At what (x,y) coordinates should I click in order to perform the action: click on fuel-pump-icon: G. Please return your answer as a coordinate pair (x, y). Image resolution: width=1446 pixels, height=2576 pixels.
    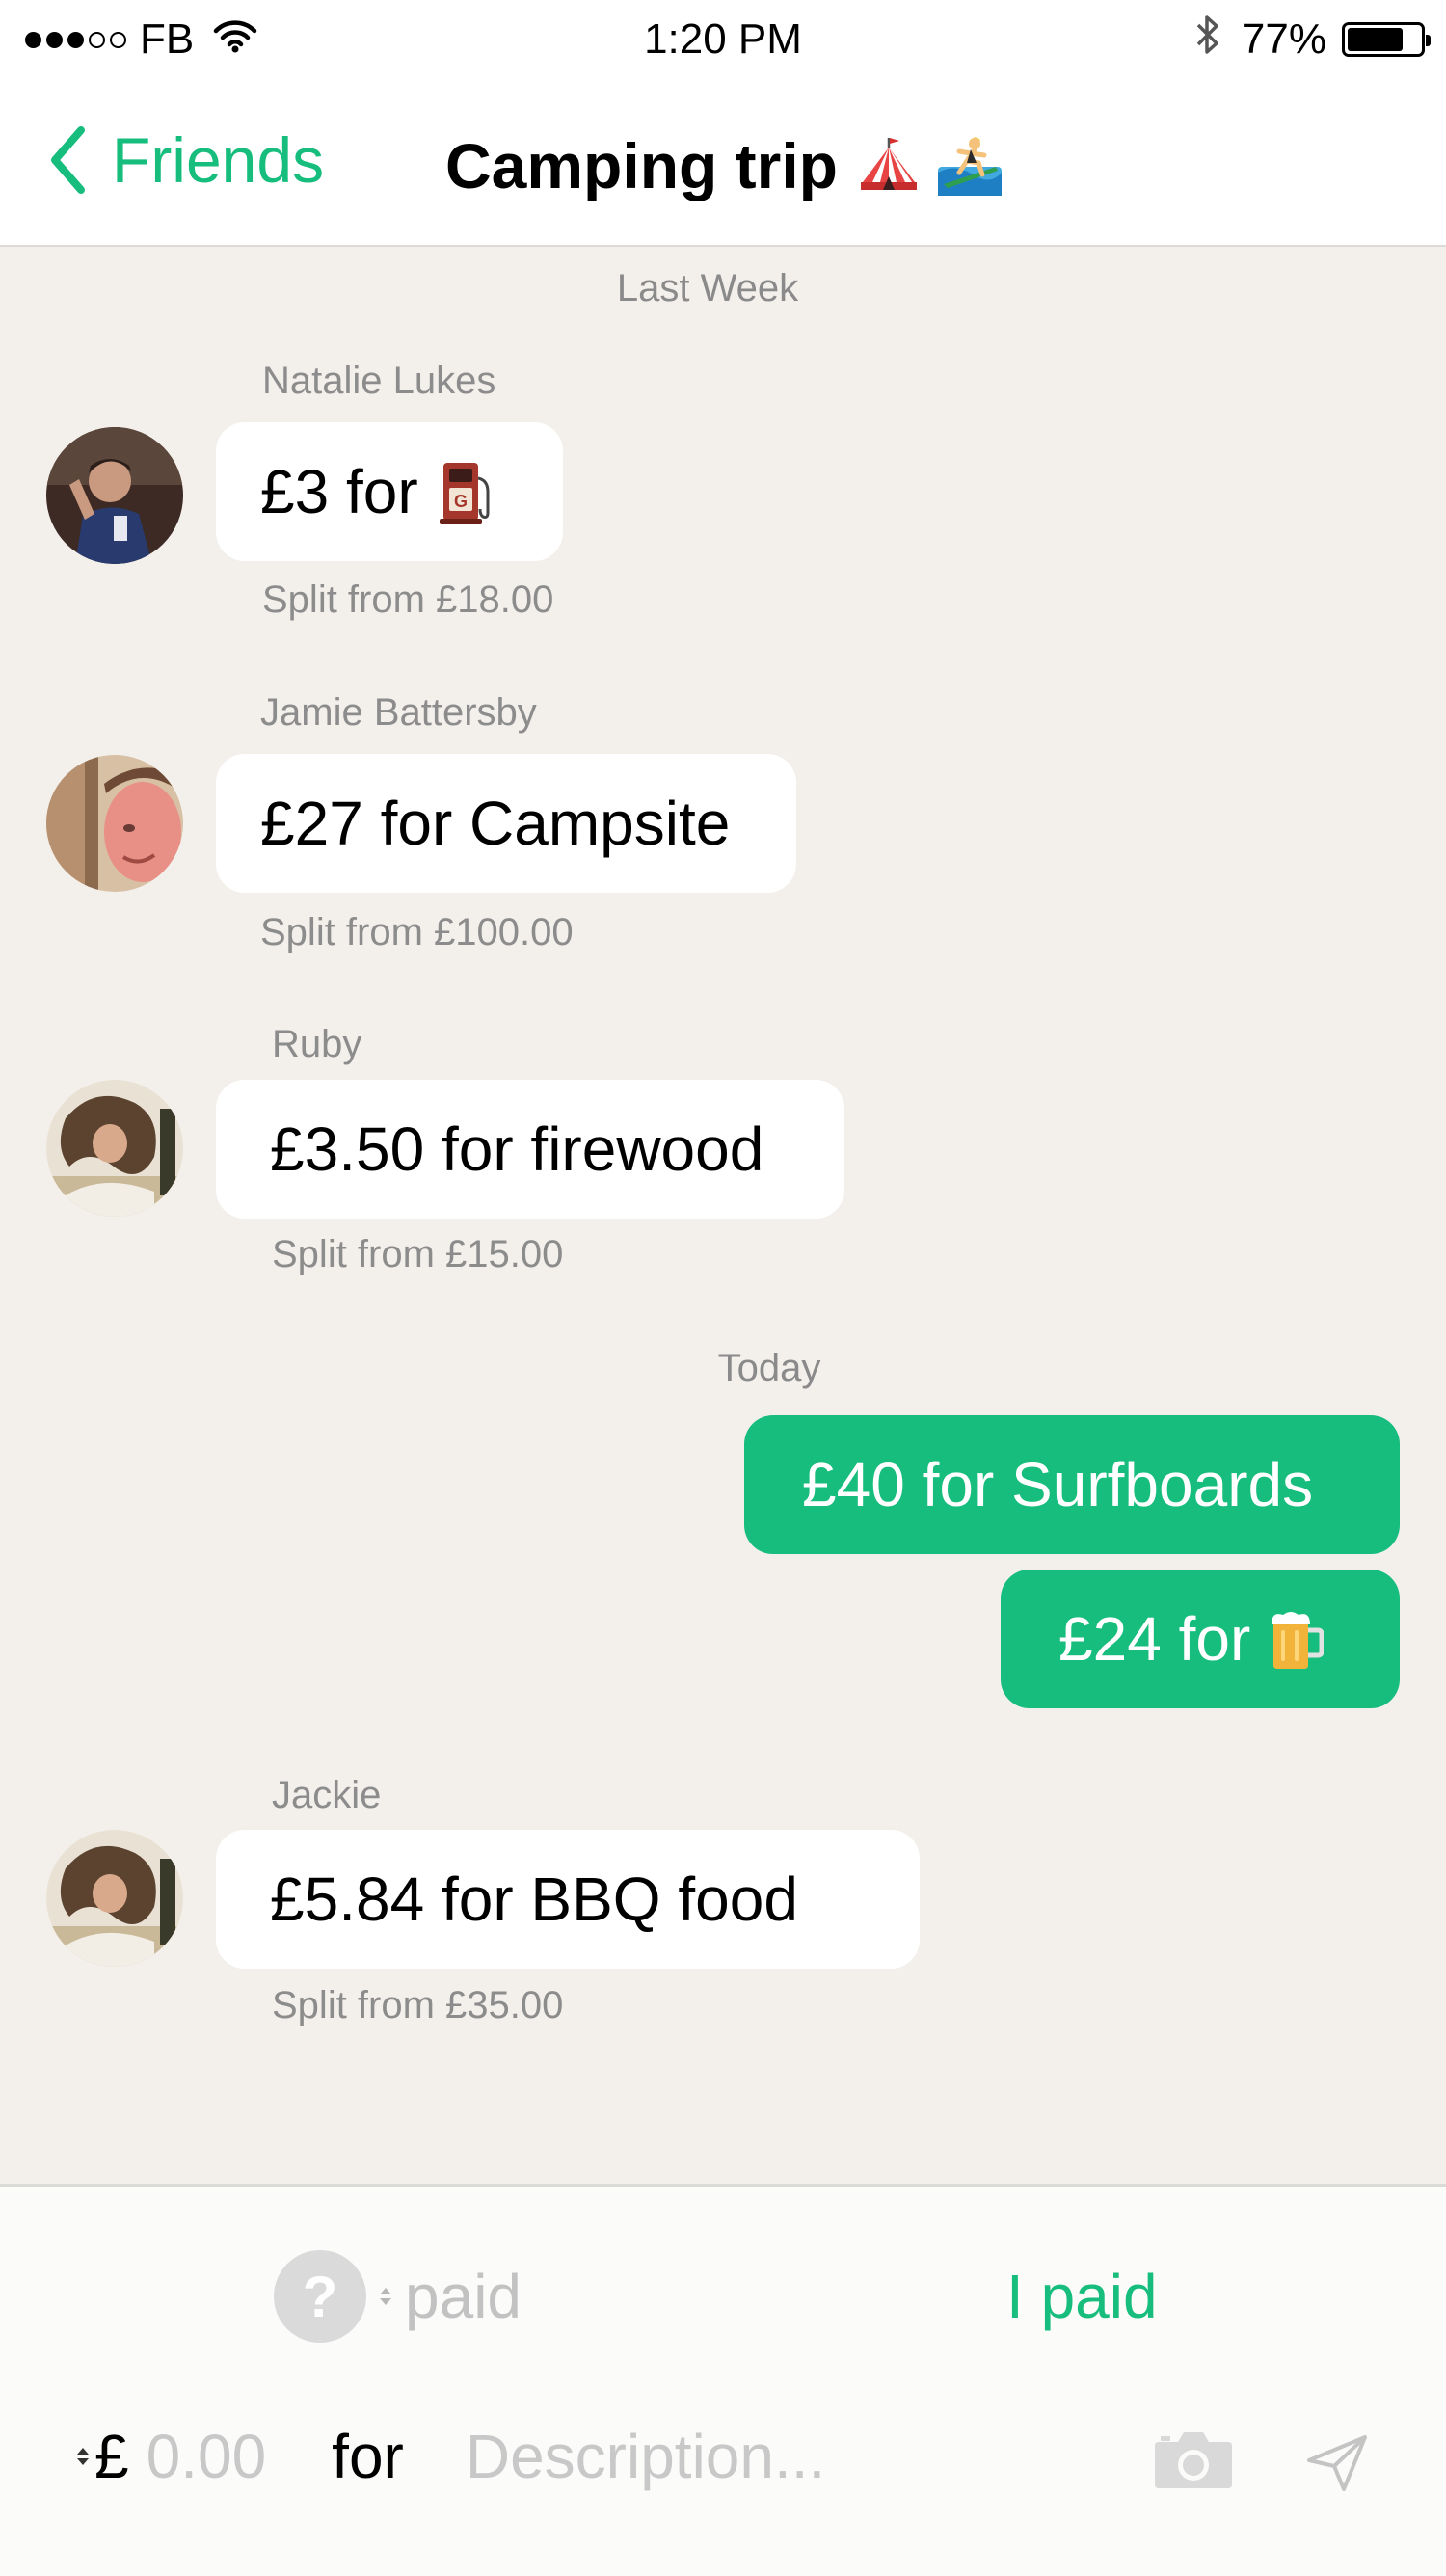
    Looking at the image, I should click on (464, 494).